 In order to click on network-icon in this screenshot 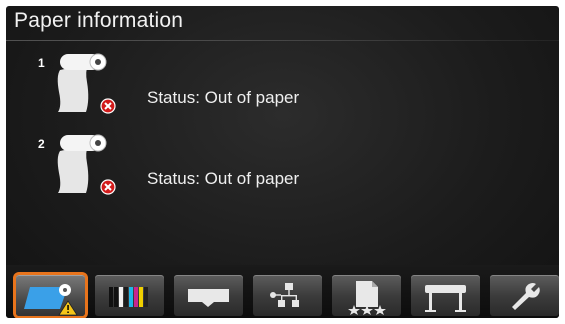, I will do `click(284, 295)`.